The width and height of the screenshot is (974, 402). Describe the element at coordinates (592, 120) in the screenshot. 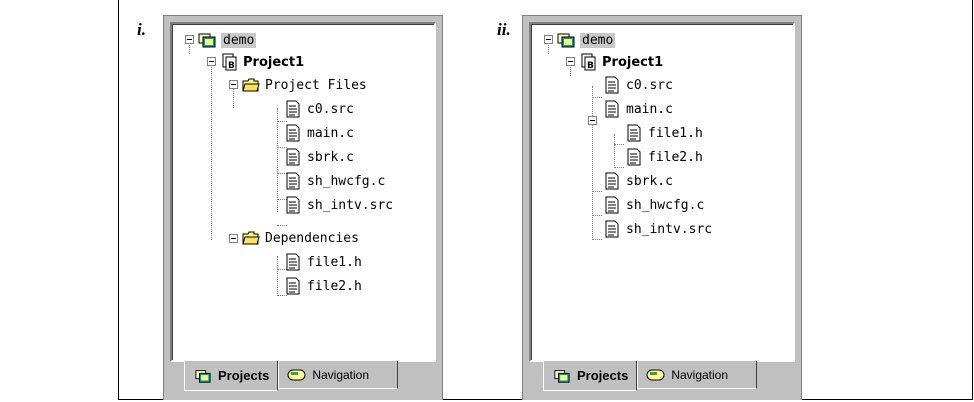

I see `collapse-toggle-main` at that location.